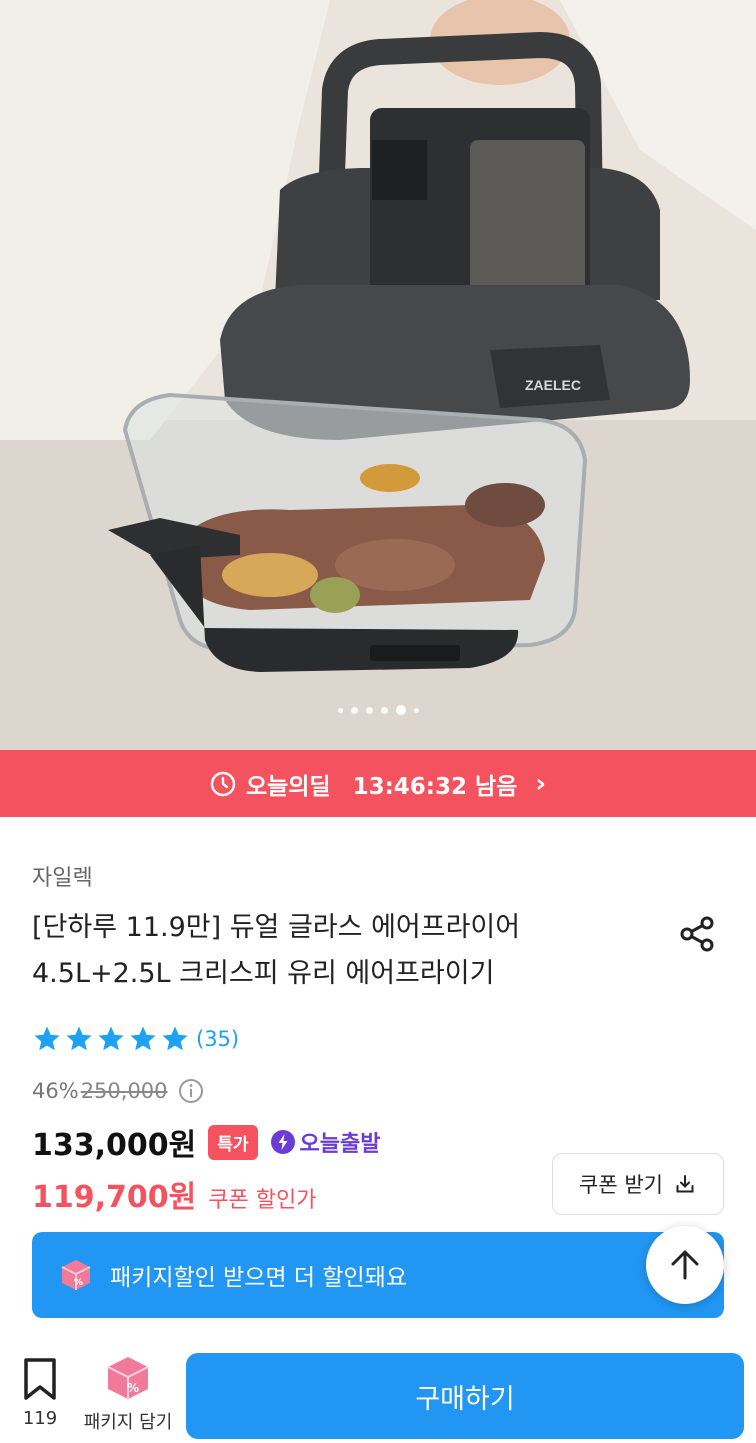 The width and height of the screenshot is (756, 1443). Describe the element at coordinates (541, 783) in the screenshot. I see `chevron-right-icon: ›` at that location.